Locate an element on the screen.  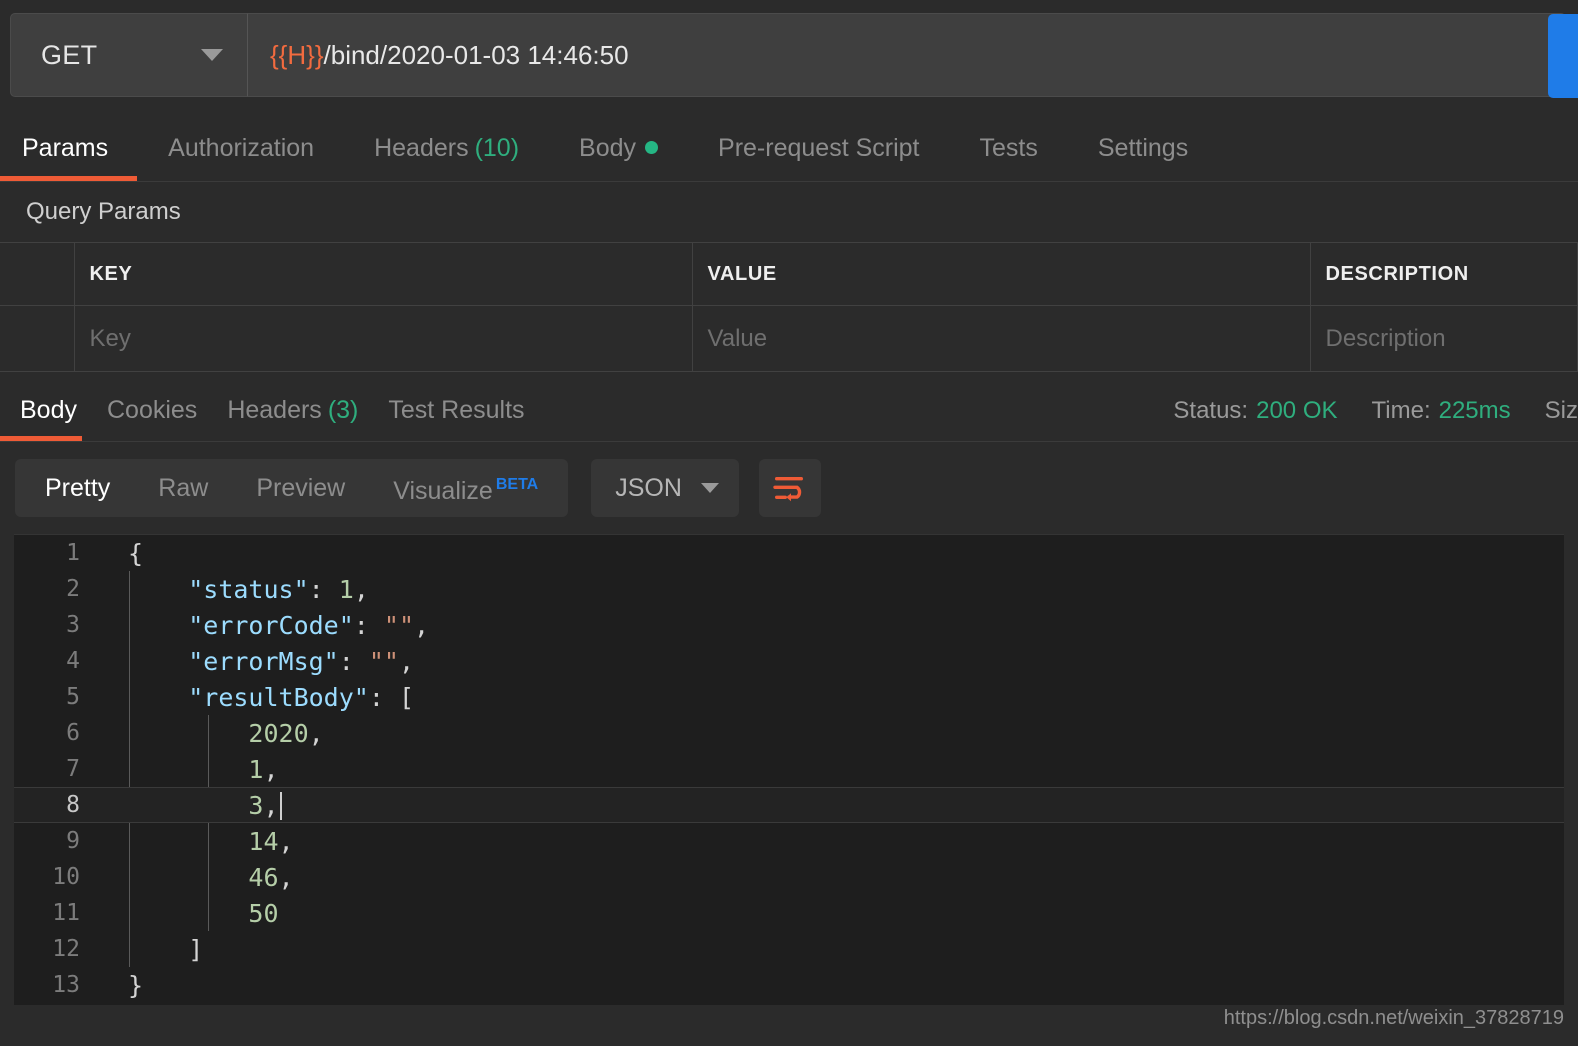
tab-headers-label: Headers is located at coordinates (421, 148).